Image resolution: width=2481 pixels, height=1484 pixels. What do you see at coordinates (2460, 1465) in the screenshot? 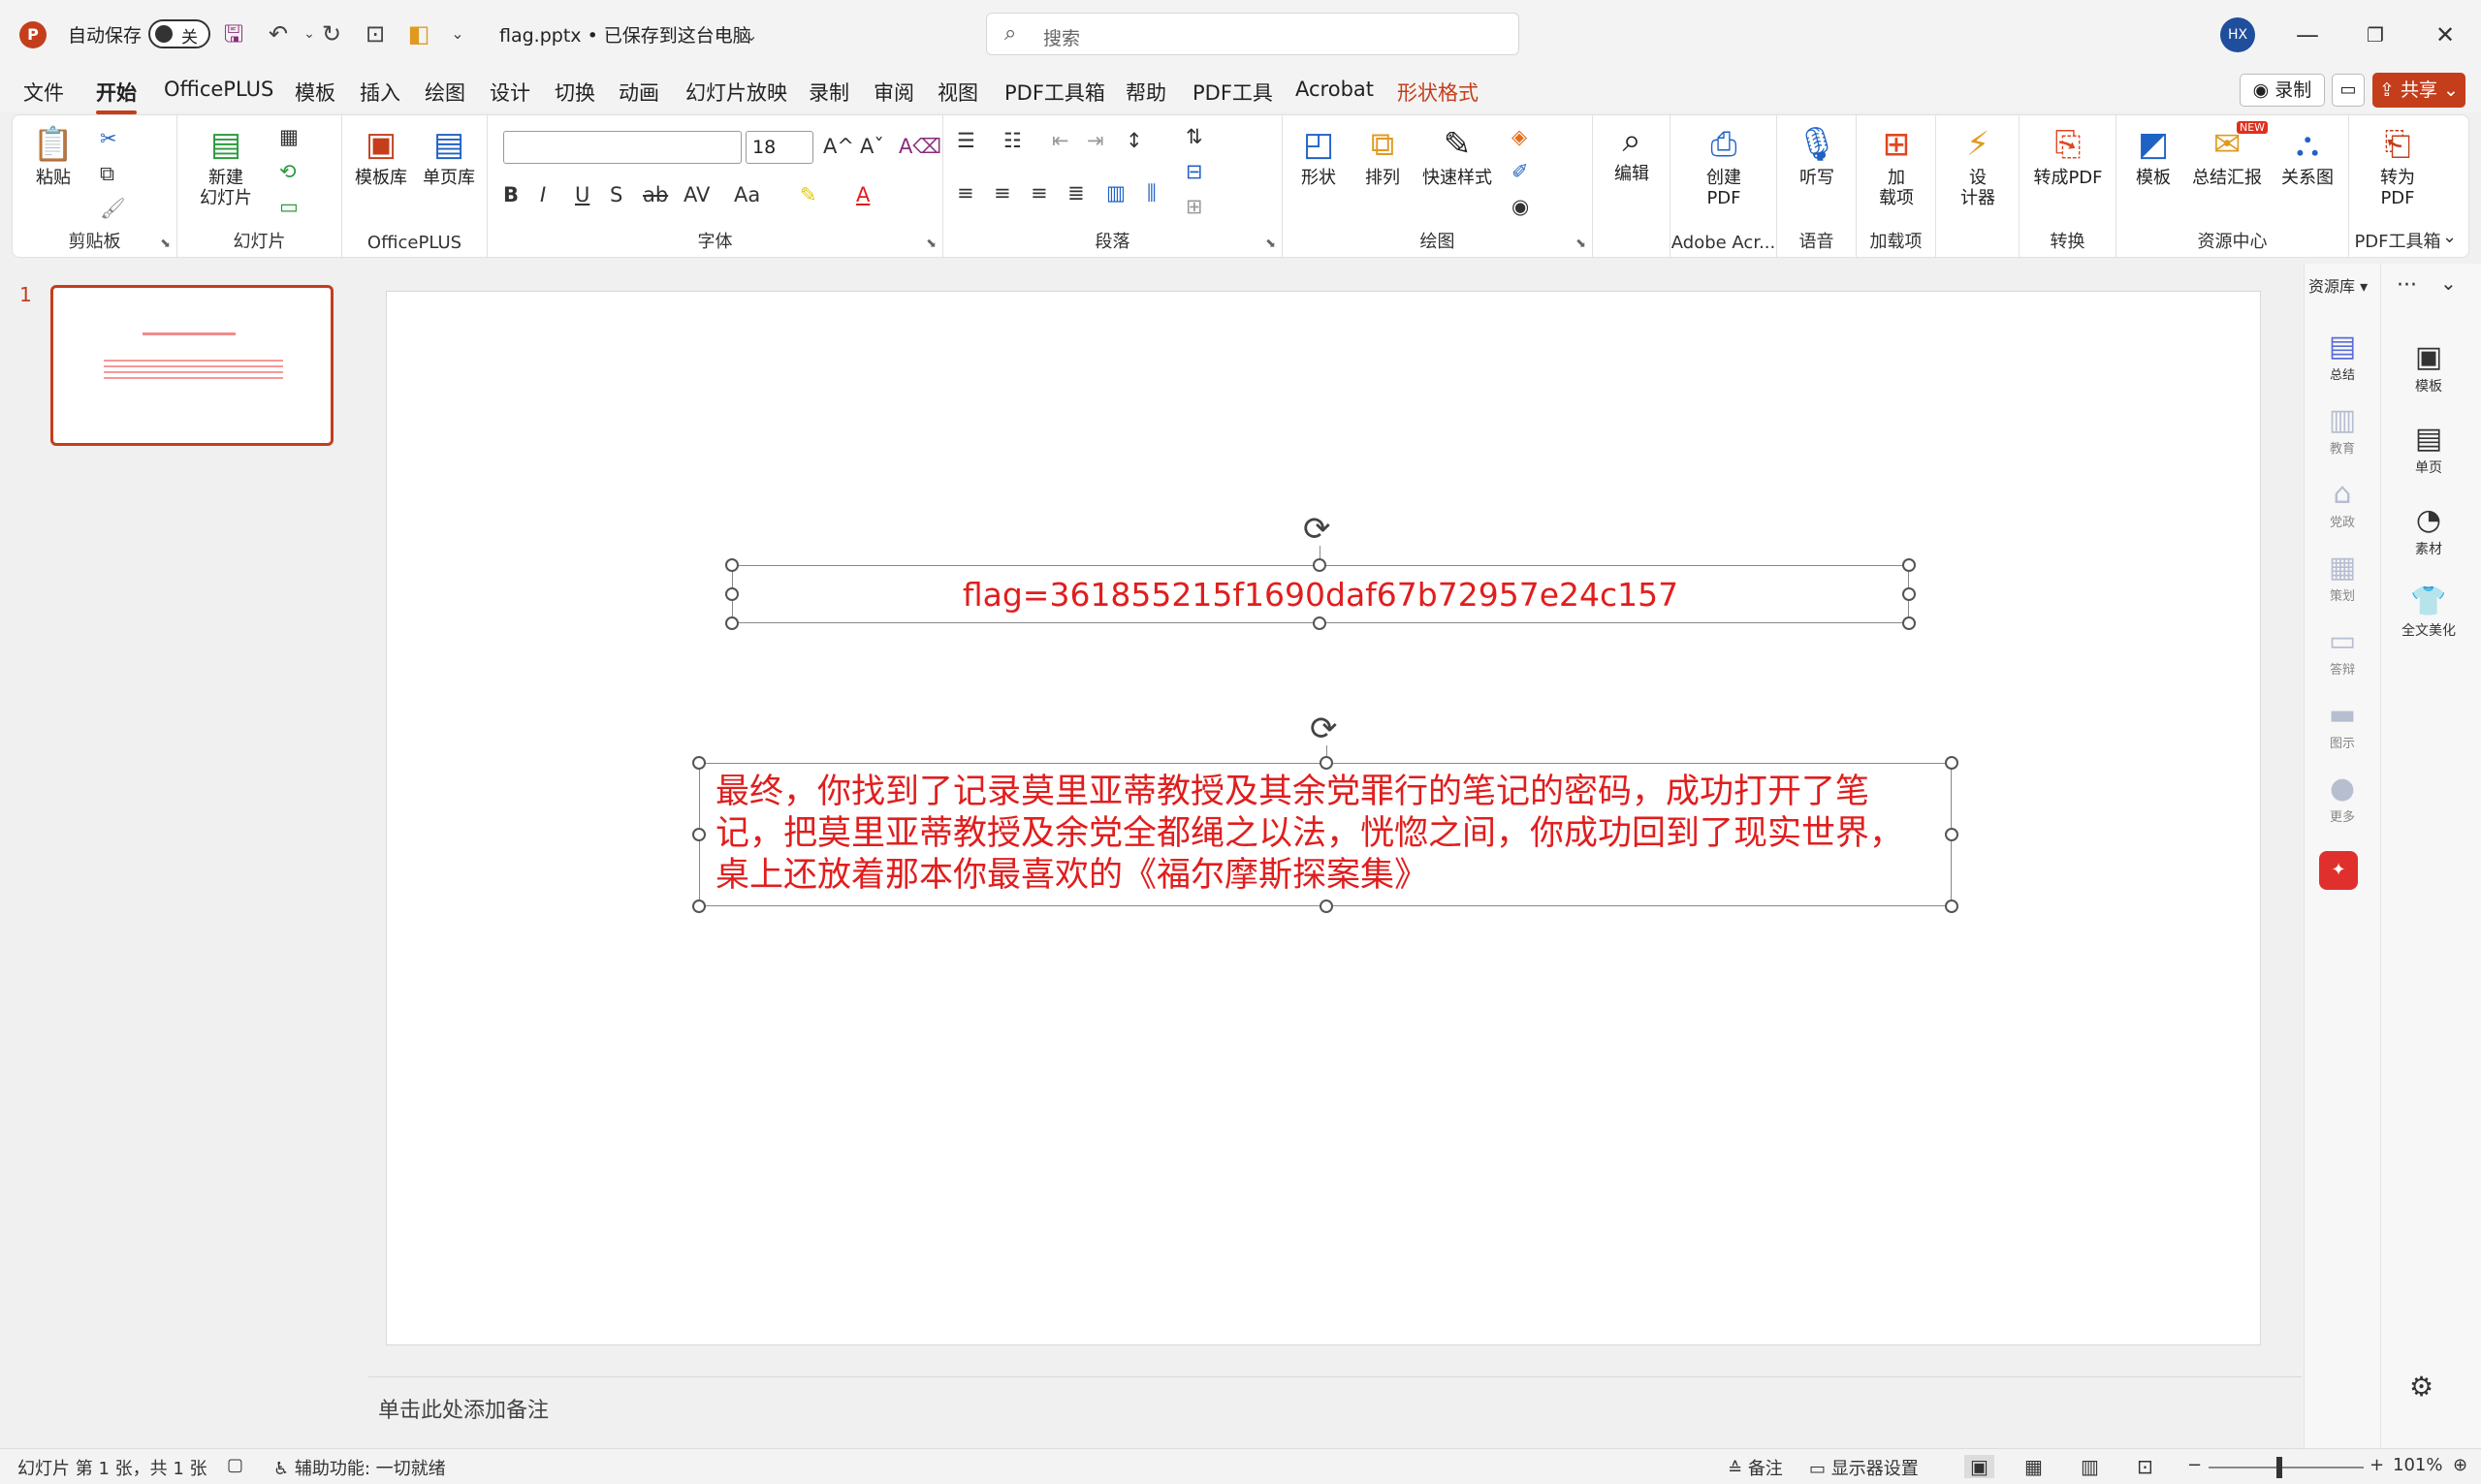
I see `fit-to-window-icon: ⊕` at bounding box center [2460, 1465].